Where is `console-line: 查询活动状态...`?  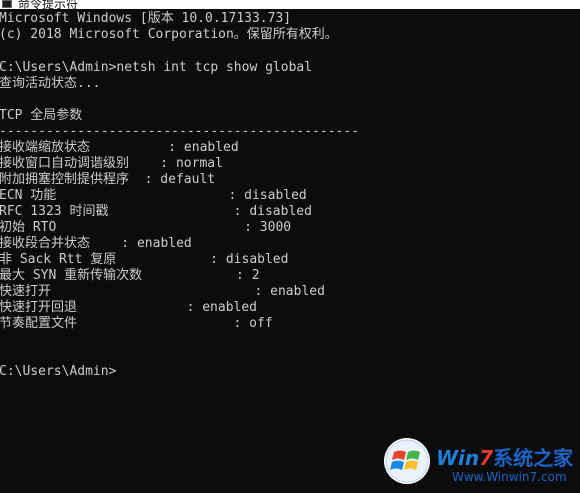
console-line: 查询活动状态... is located at coordinates (50, 83).